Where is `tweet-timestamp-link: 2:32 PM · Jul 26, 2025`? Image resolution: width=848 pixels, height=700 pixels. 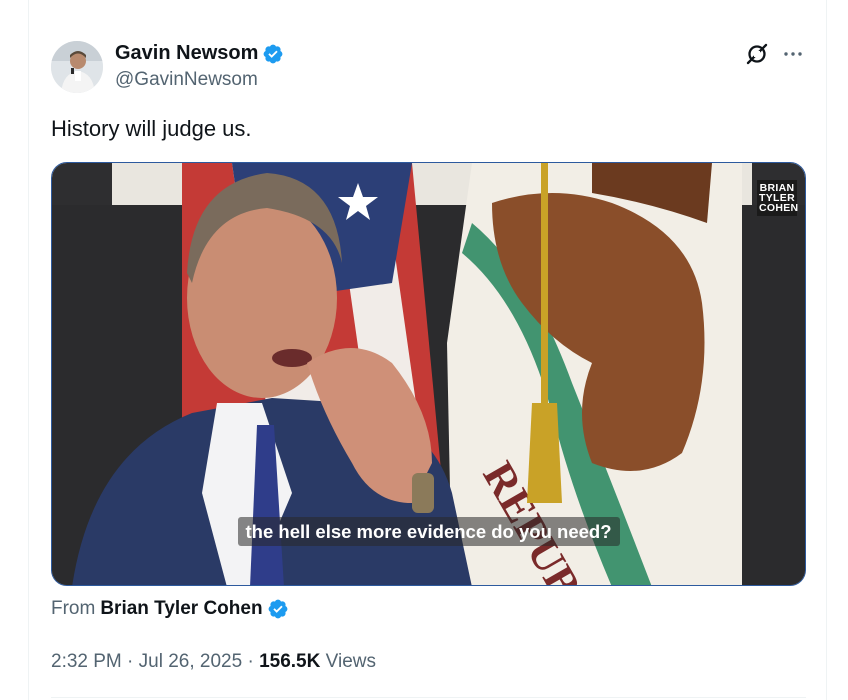
tweet-timestamp-link: 2:32 PM · Jul 26, 2025 is located at coordinates (146, 661).